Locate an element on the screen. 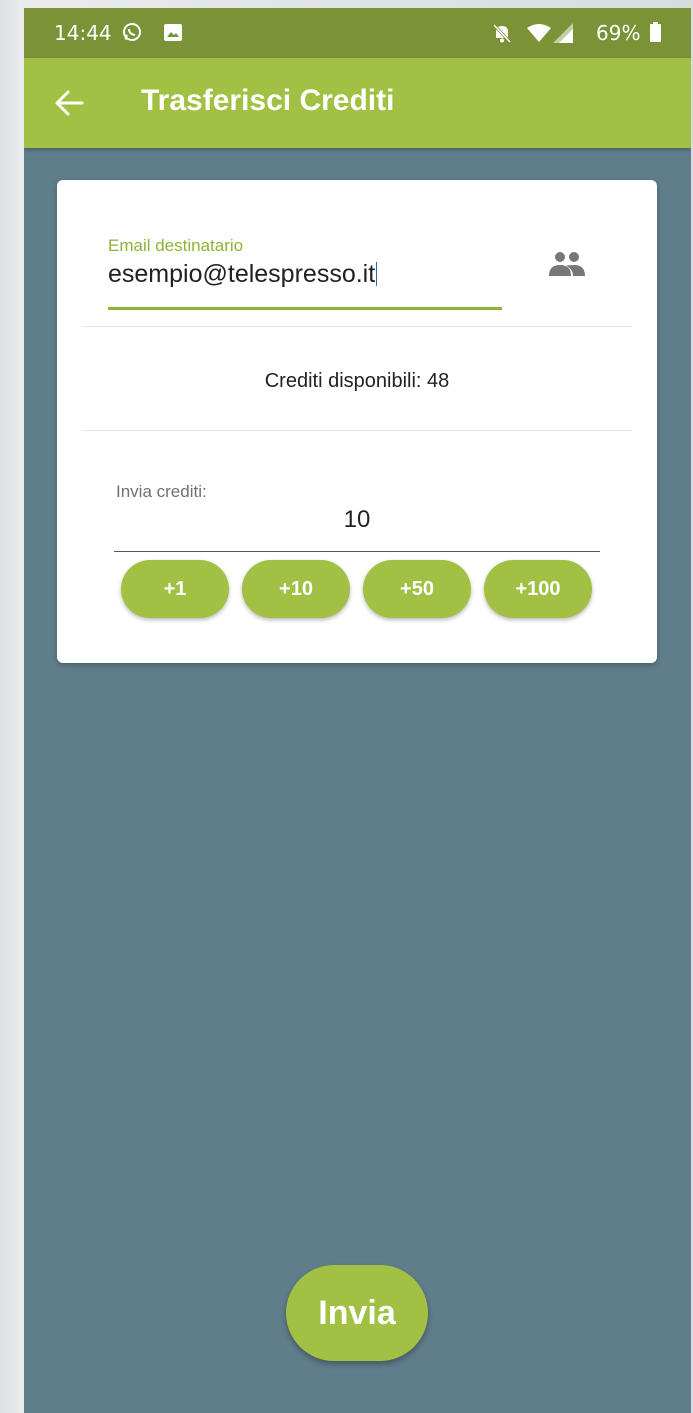 Image resolution: width=693 pixels, height=1413 pixels. send-credits-label: Invia crediti: is located at coordinates (161, 491).